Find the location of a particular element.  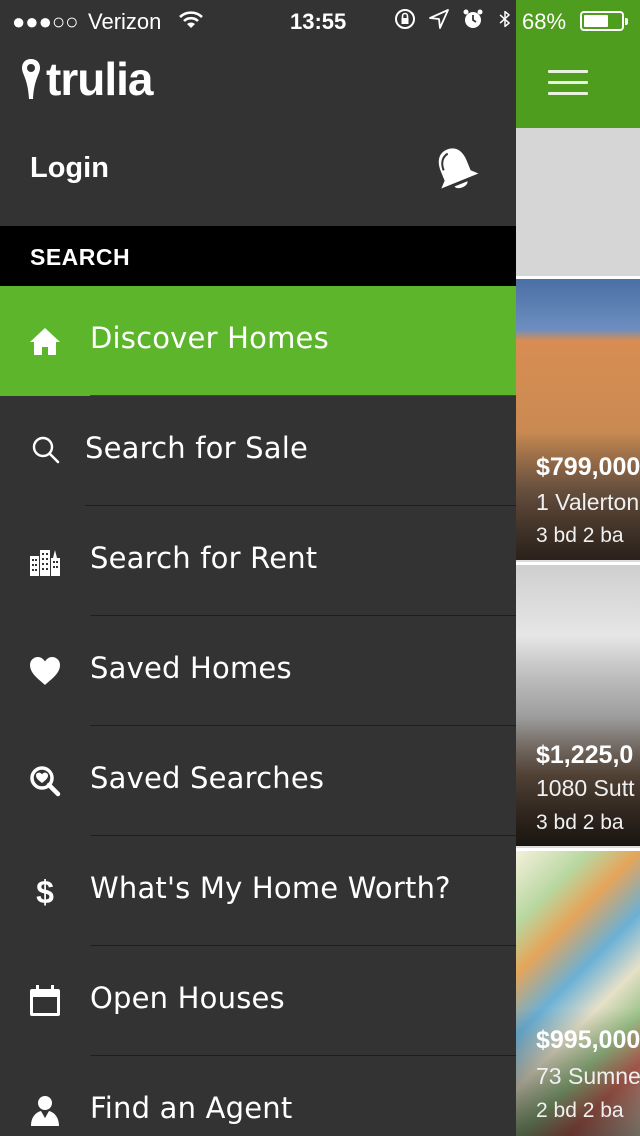

login-link: Login is located at coordinates (69, 168).